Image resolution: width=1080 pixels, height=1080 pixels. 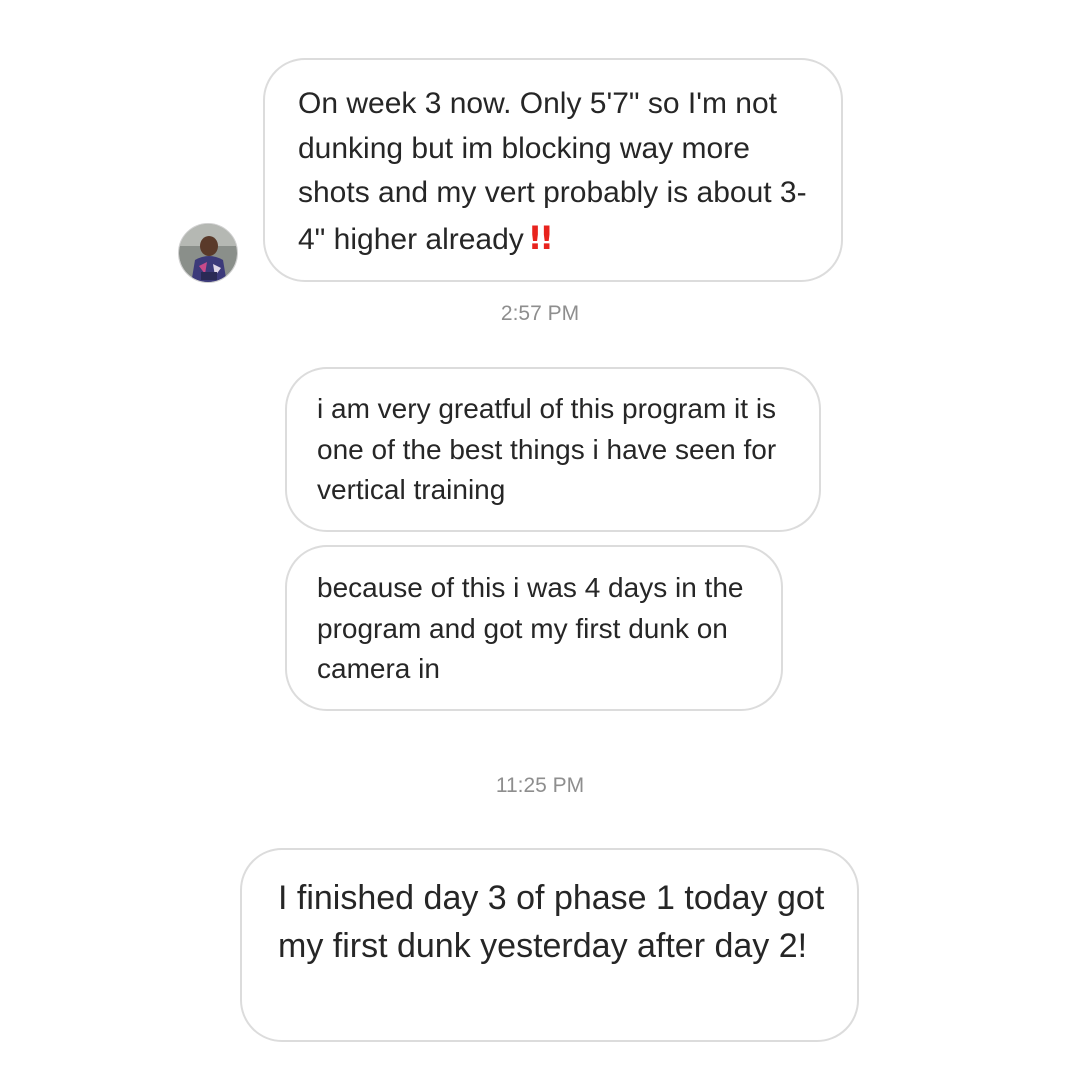 I want to click on sender-avatar, so click(x=208, y=253).